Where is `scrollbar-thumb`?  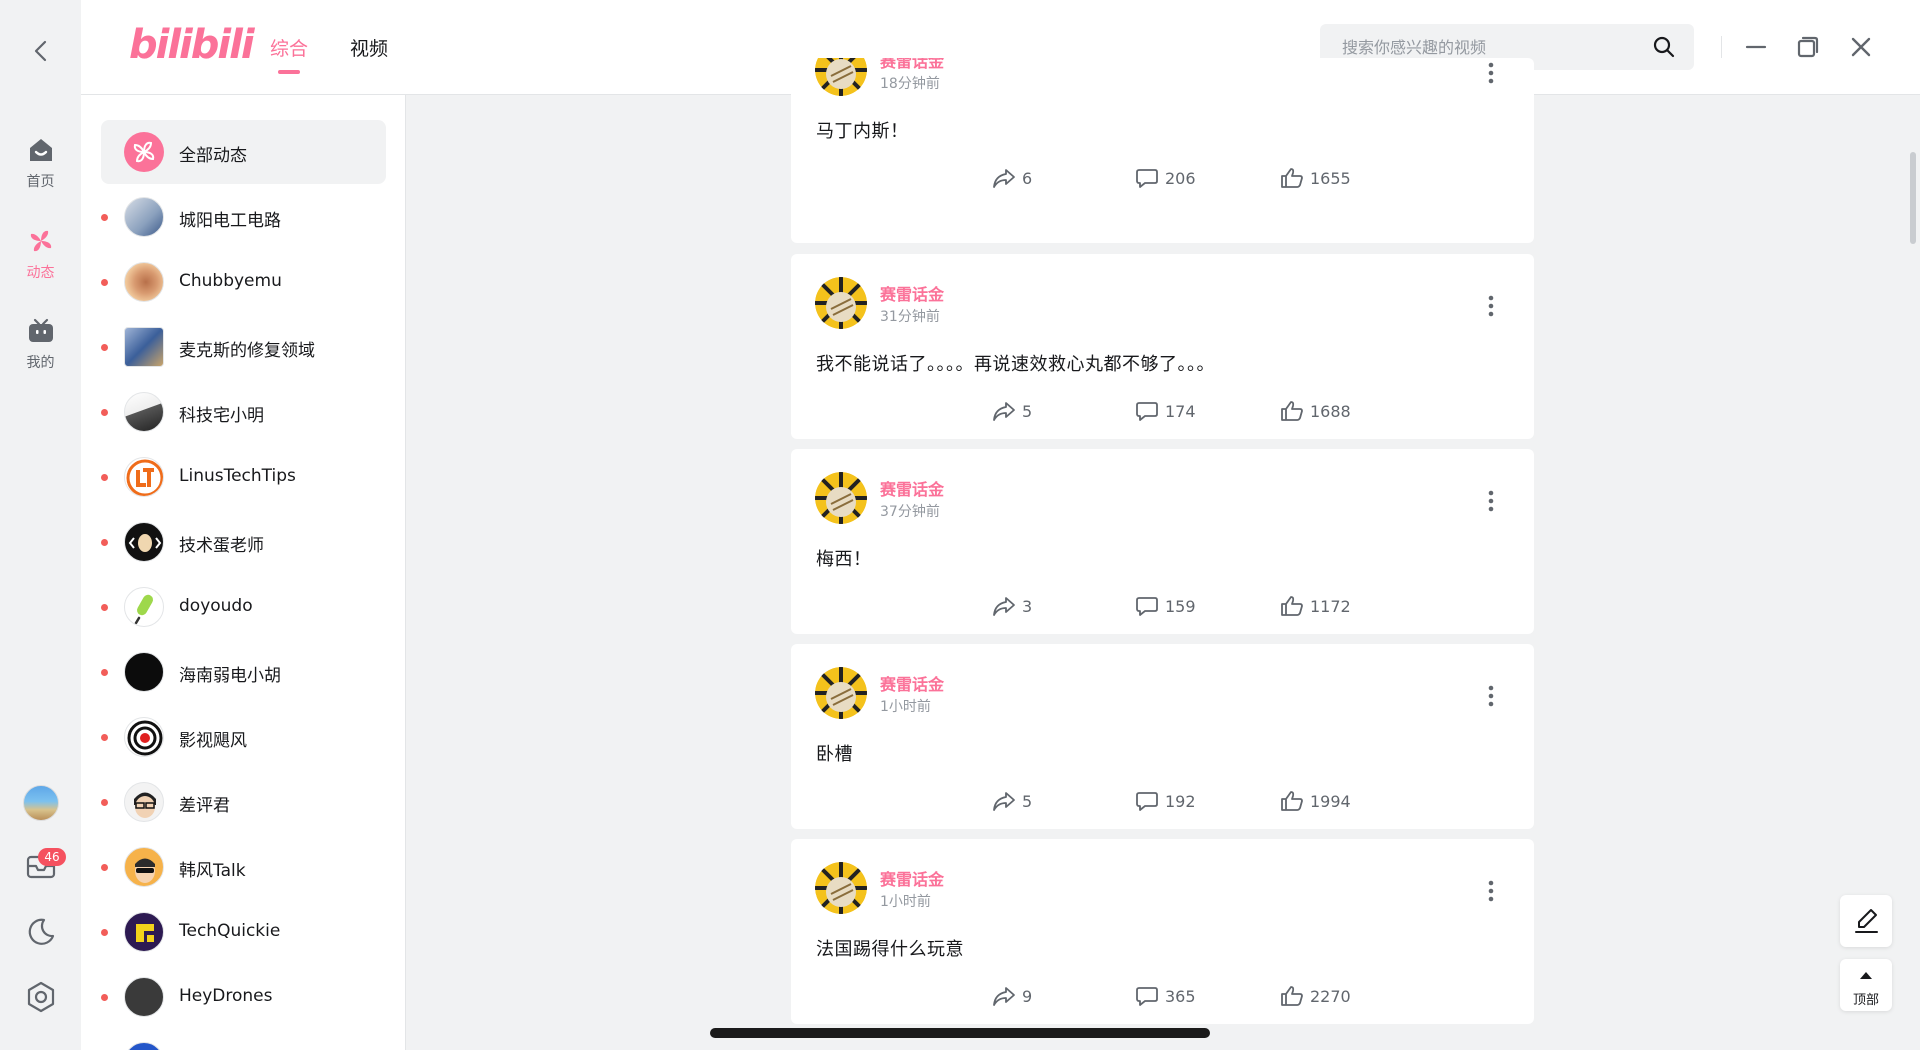 scrollbar-thumb is located at coordinates (1913, 198).